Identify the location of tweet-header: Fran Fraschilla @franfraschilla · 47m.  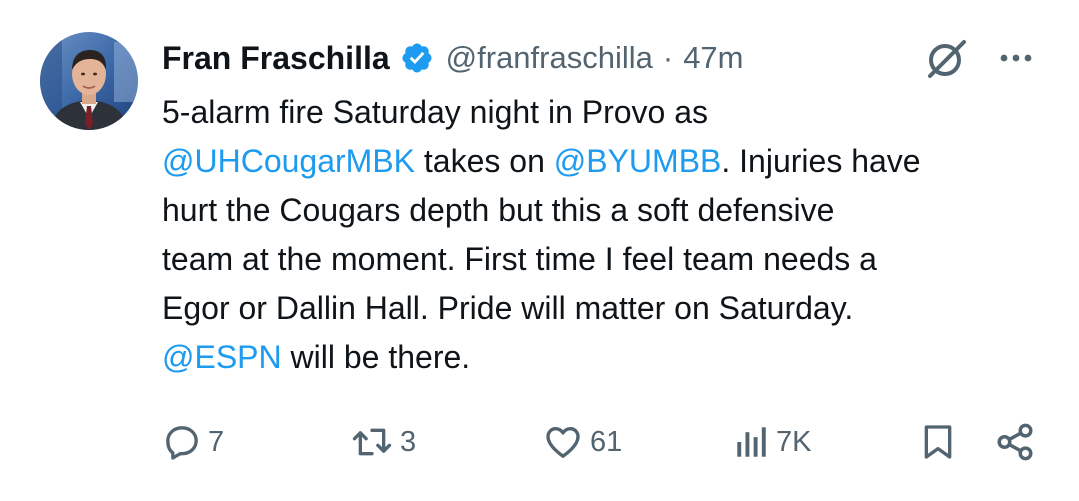
(453, 58).